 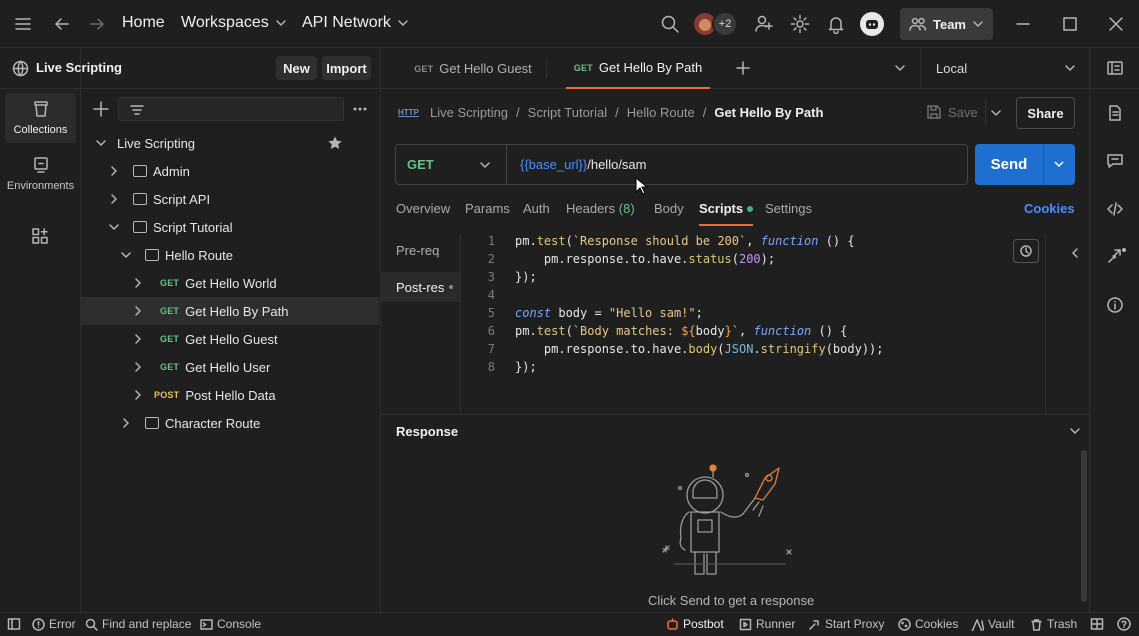 What do you see at coordinates (695, 624) in the screenshot?
I see `postbot-button: Postbot` at bounding box center [695, 624].